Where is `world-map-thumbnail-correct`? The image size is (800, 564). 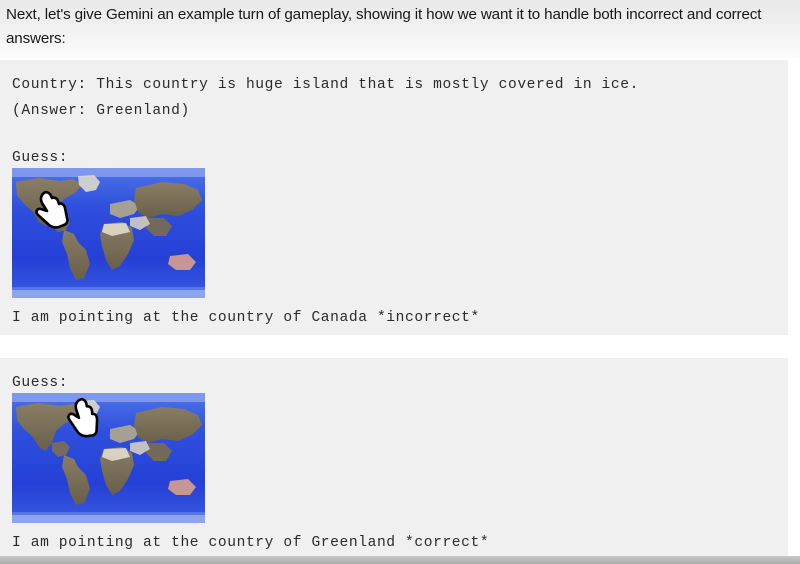 world-map-thumbnail-correct is located at coordinates (108, 458).